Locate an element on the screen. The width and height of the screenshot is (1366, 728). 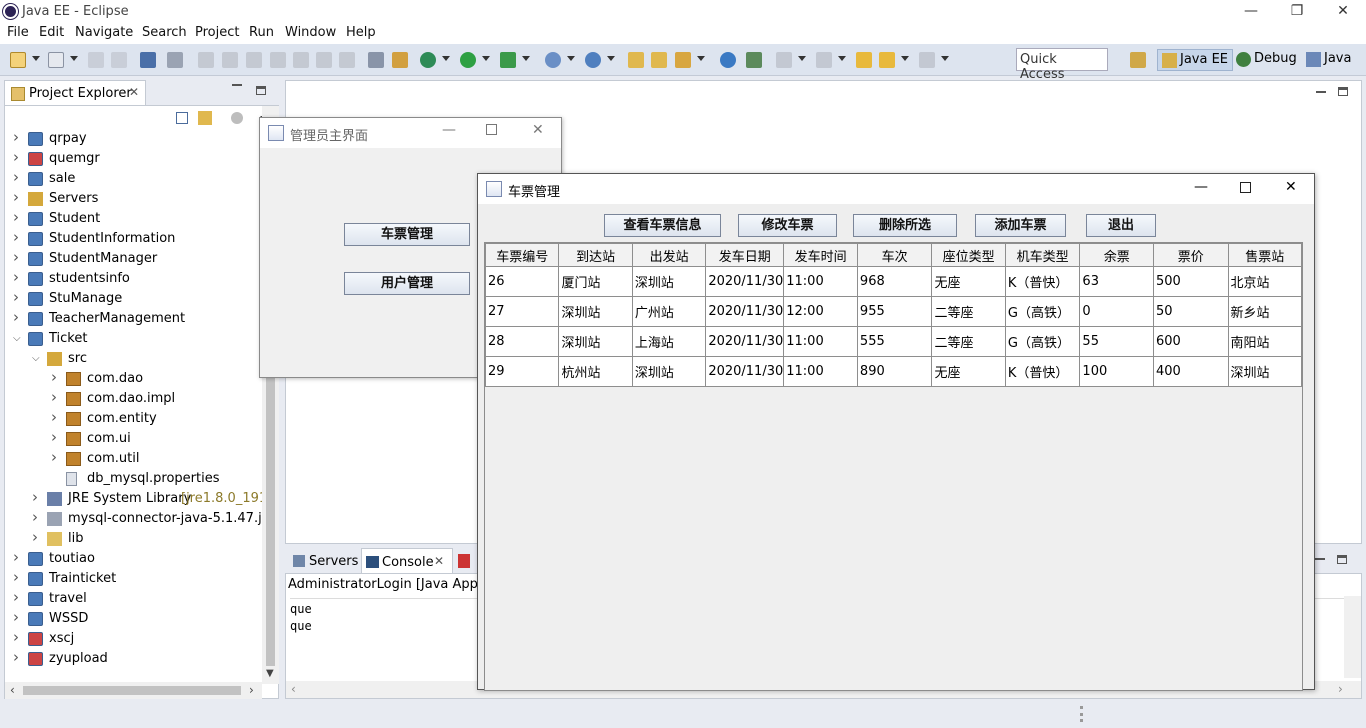
table-cell: 0 is located at coordinates (1116, 311).